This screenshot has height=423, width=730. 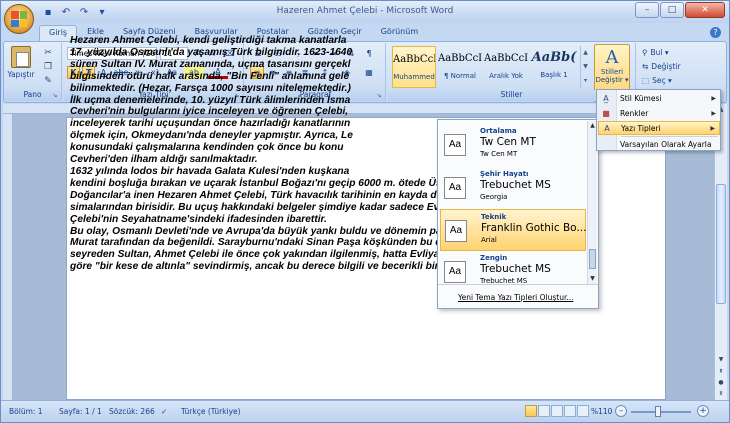 I want to click on submenu-arrow-icon: ▶, so click(x=713, y=113).